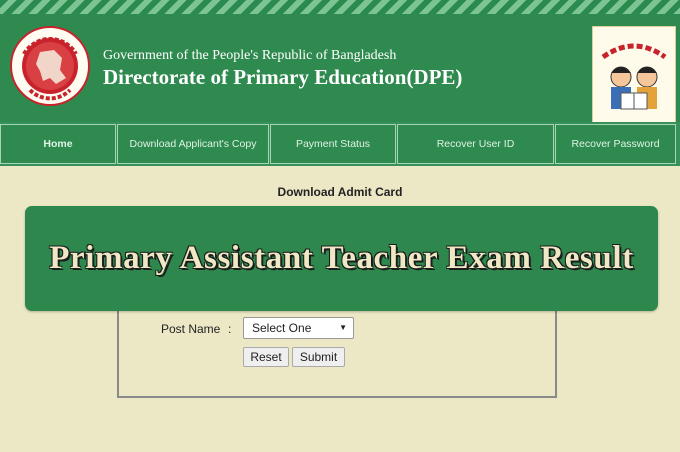 This screenshot has width=680, height=452. What do you see at coordinates (615, 144) in the screenshot?
I see `nav-recover-password: Recover Password` at bounding box center [615, 144].